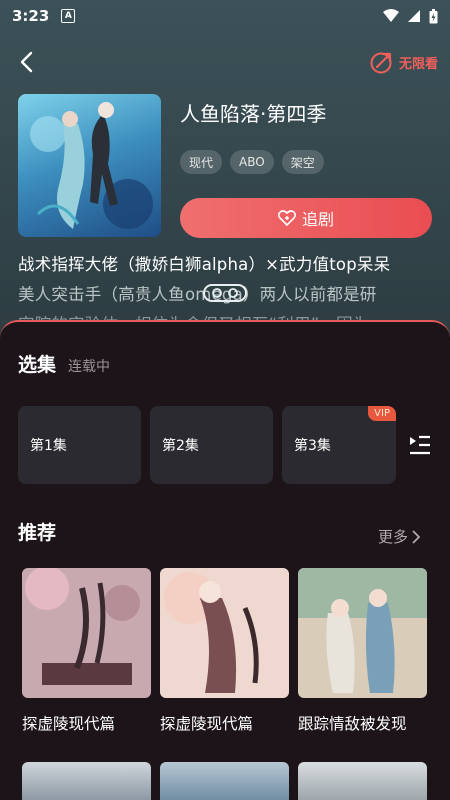  What do you see at coordinates (180, 446) in the screenshot?
I see `episode-label: 第2集` at bounding box center [180, 446].